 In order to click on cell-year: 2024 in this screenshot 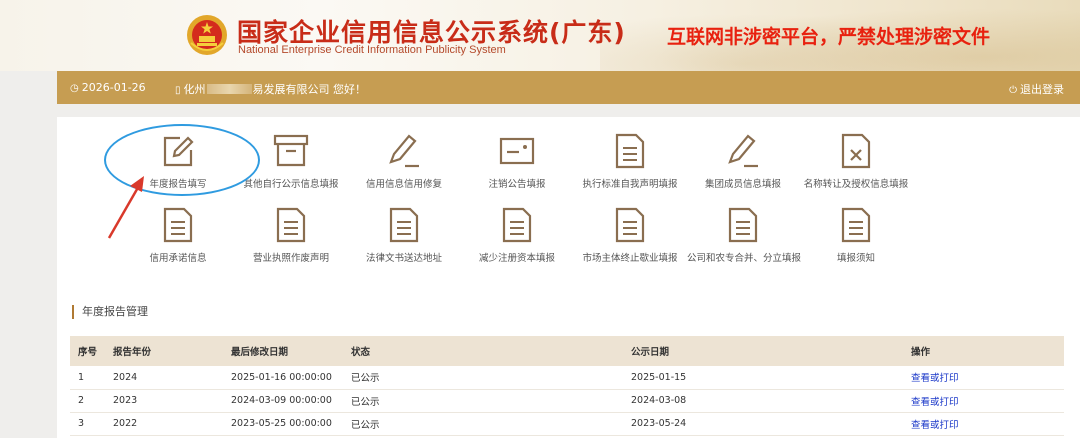, I will do `click(164, 378)`.